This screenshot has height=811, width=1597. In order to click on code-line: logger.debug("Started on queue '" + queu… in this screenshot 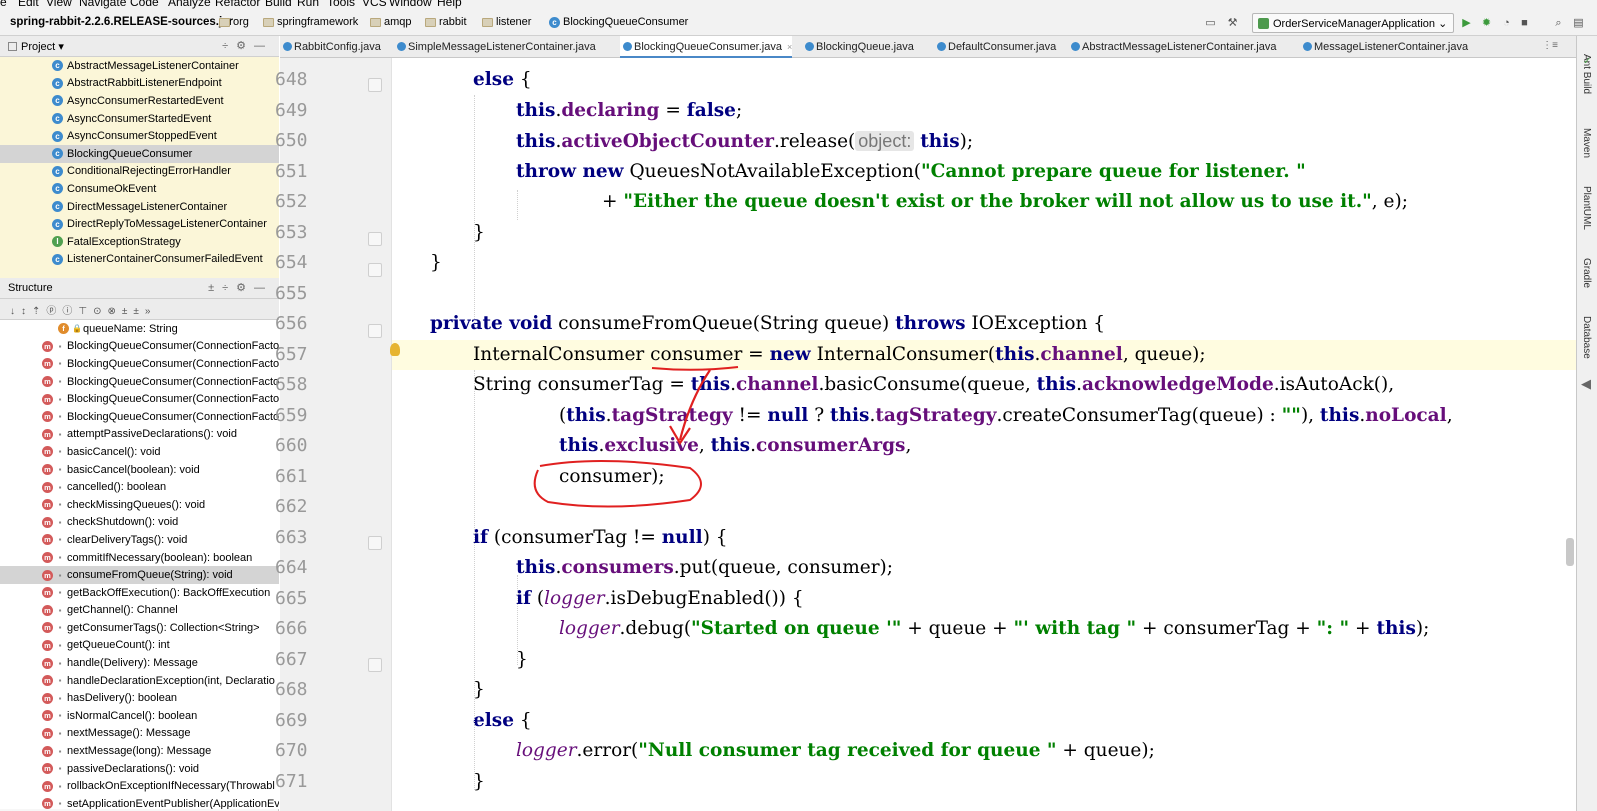, I will do `click(994, 629)`.